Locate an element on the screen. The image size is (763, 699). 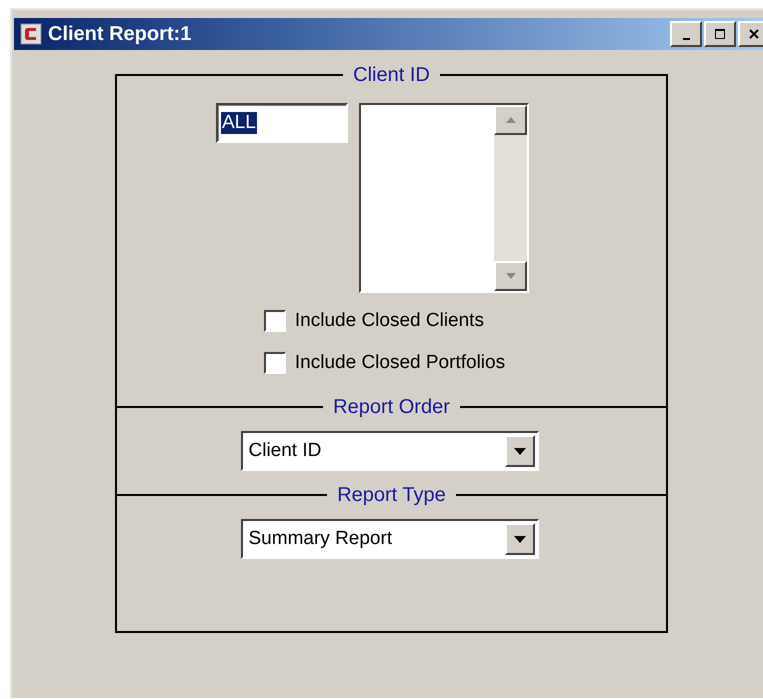
close-button is located at coordinates (750, 34).